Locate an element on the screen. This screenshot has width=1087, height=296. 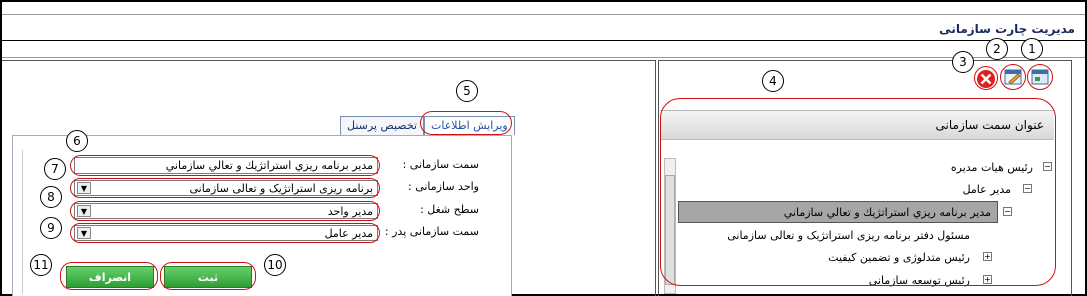
annotation-oval-cancel is located at coordinates (109, 276).